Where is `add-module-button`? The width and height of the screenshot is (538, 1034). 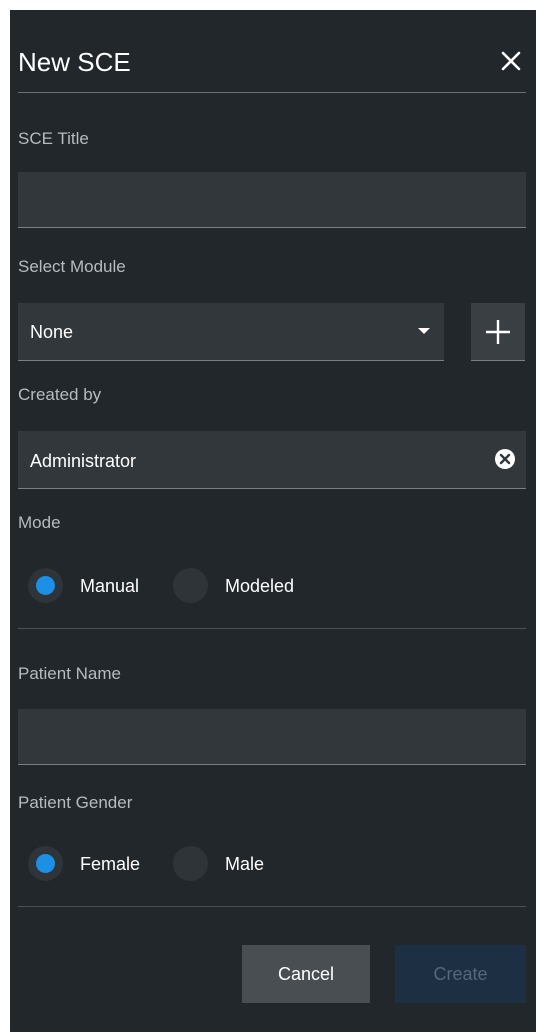 add-module-button is located at coordinates (498, 332).